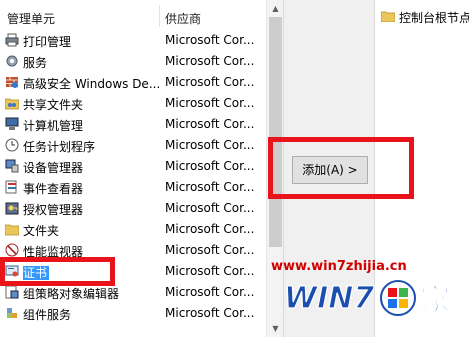  I want to click on highlight-box-certificate, so click(57, 271).